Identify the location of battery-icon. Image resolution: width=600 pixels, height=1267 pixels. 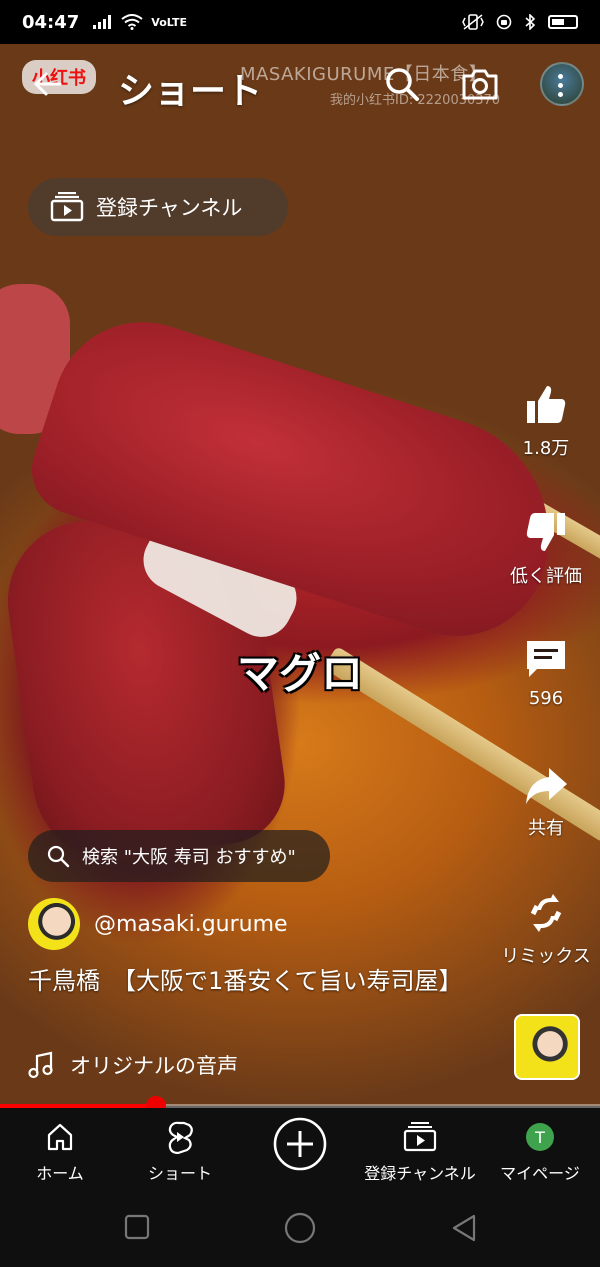
(563, 22).